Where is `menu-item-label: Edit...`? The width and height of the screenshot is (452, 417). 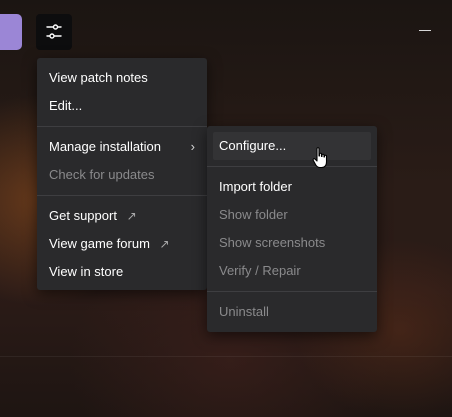 menu-item-label: Edit... is located at coordinates (66, 105).